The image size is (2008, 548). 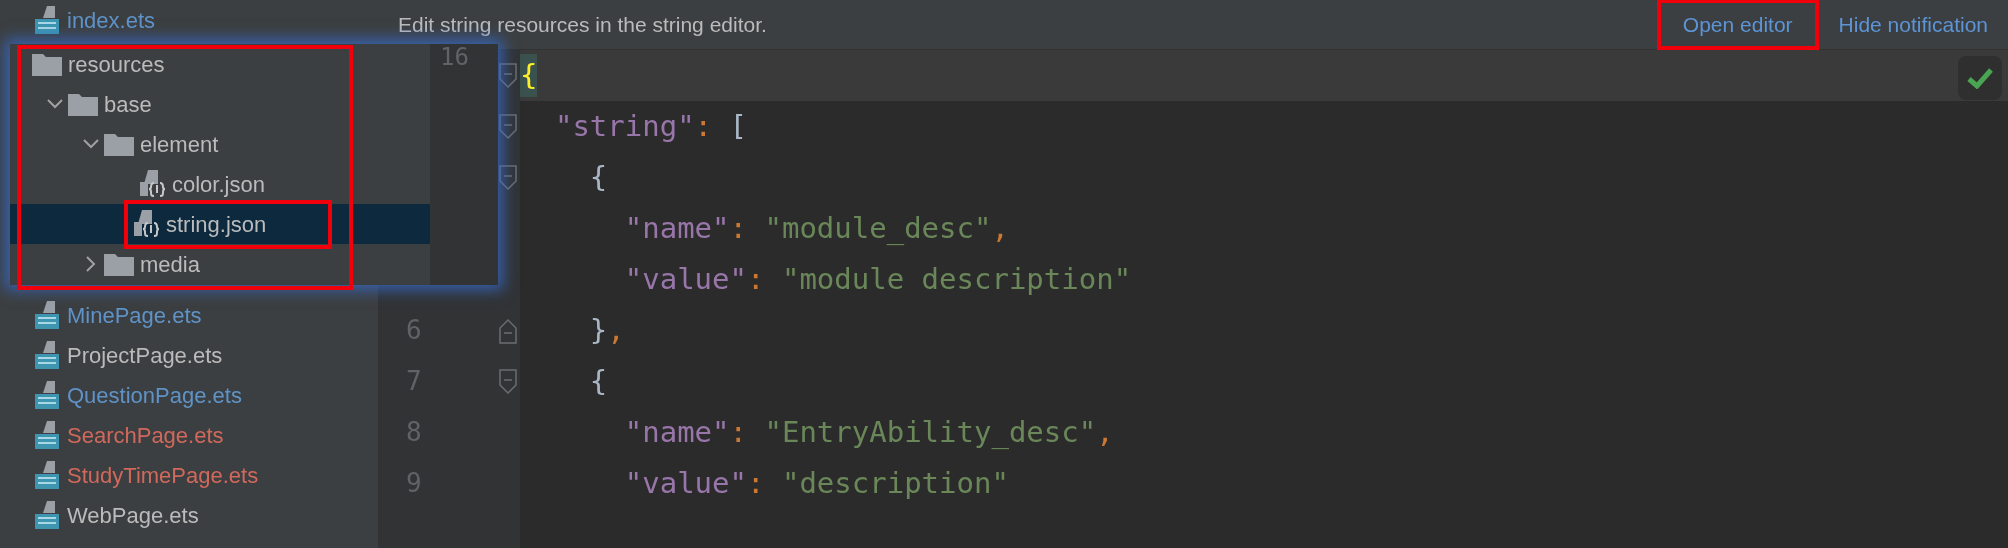 What do you see at coordinates (220, 104) in the screenshot?
I see `tree-item: base` at bounding box center [220, 104].